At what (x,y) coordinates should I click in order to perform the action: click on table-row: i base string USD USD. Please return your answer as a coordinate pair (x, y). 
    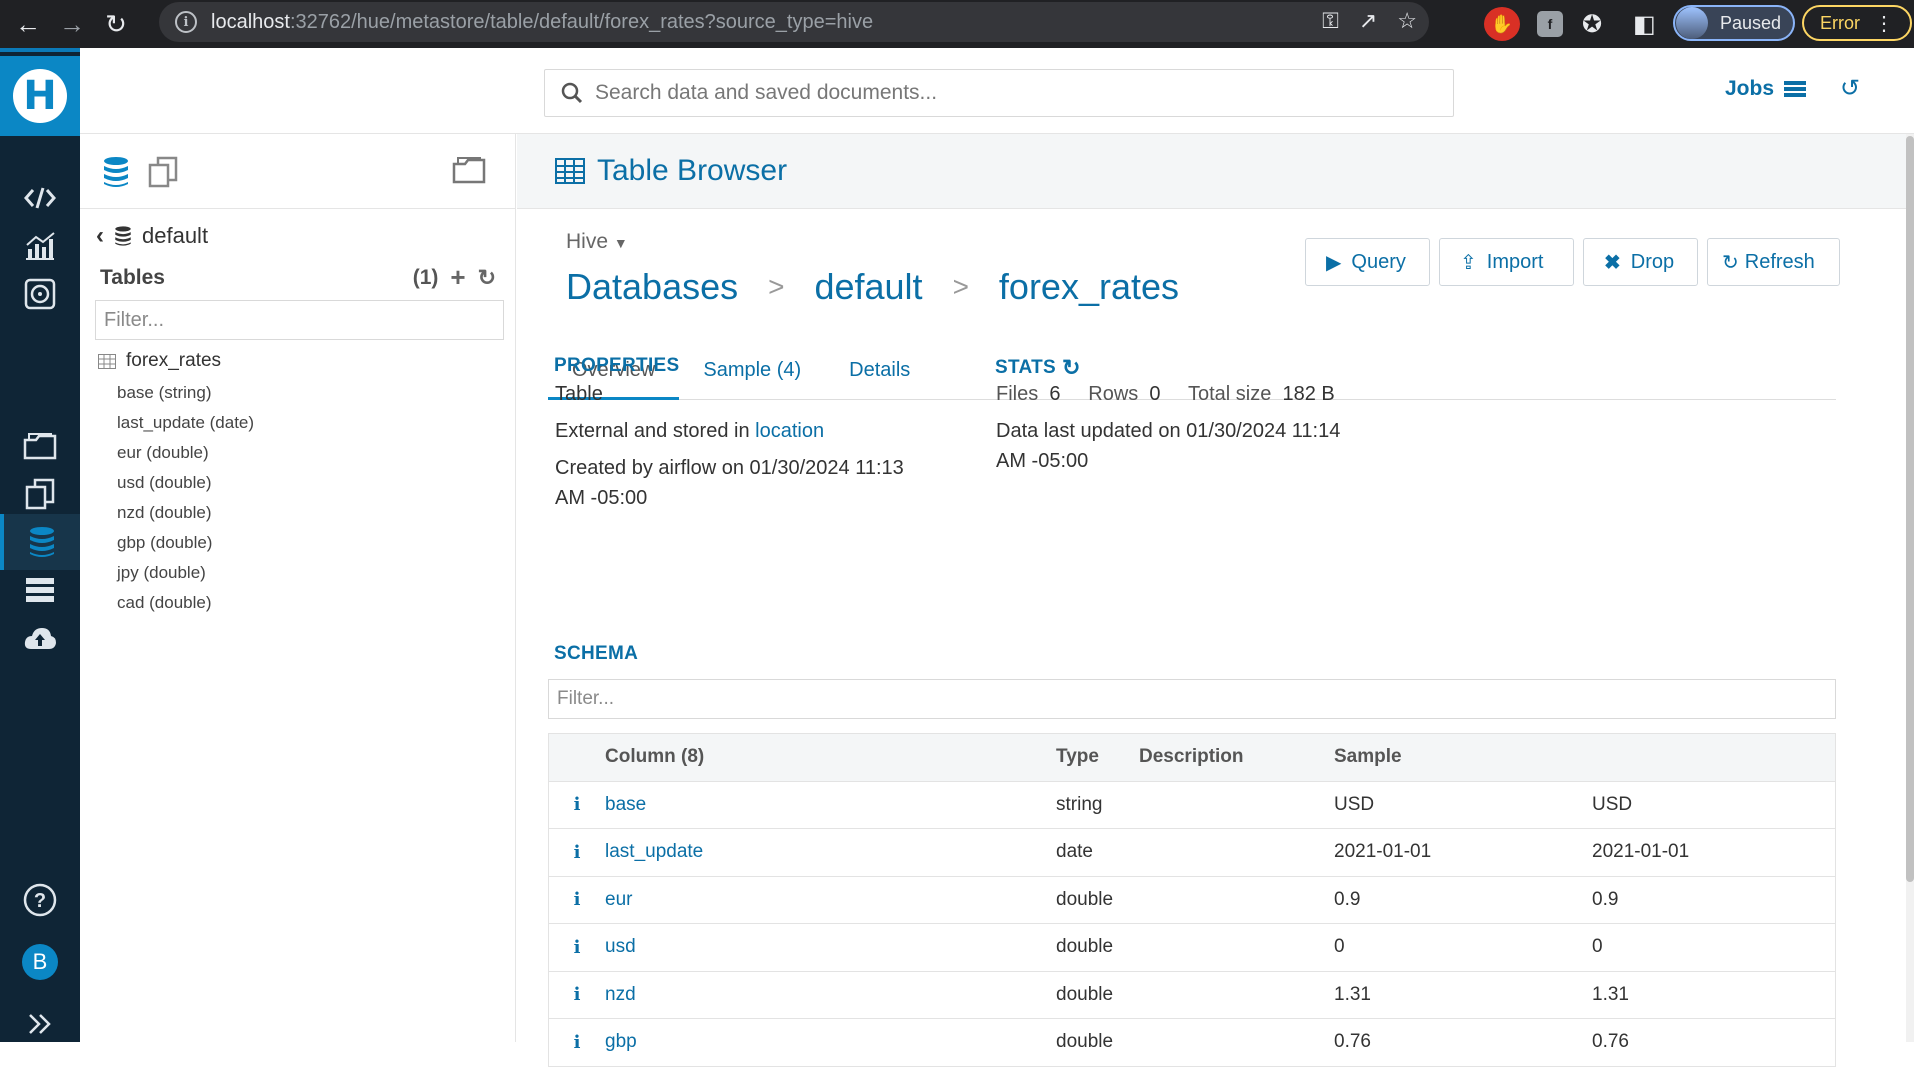
    Looking at the image, I should click on (1192, 805).